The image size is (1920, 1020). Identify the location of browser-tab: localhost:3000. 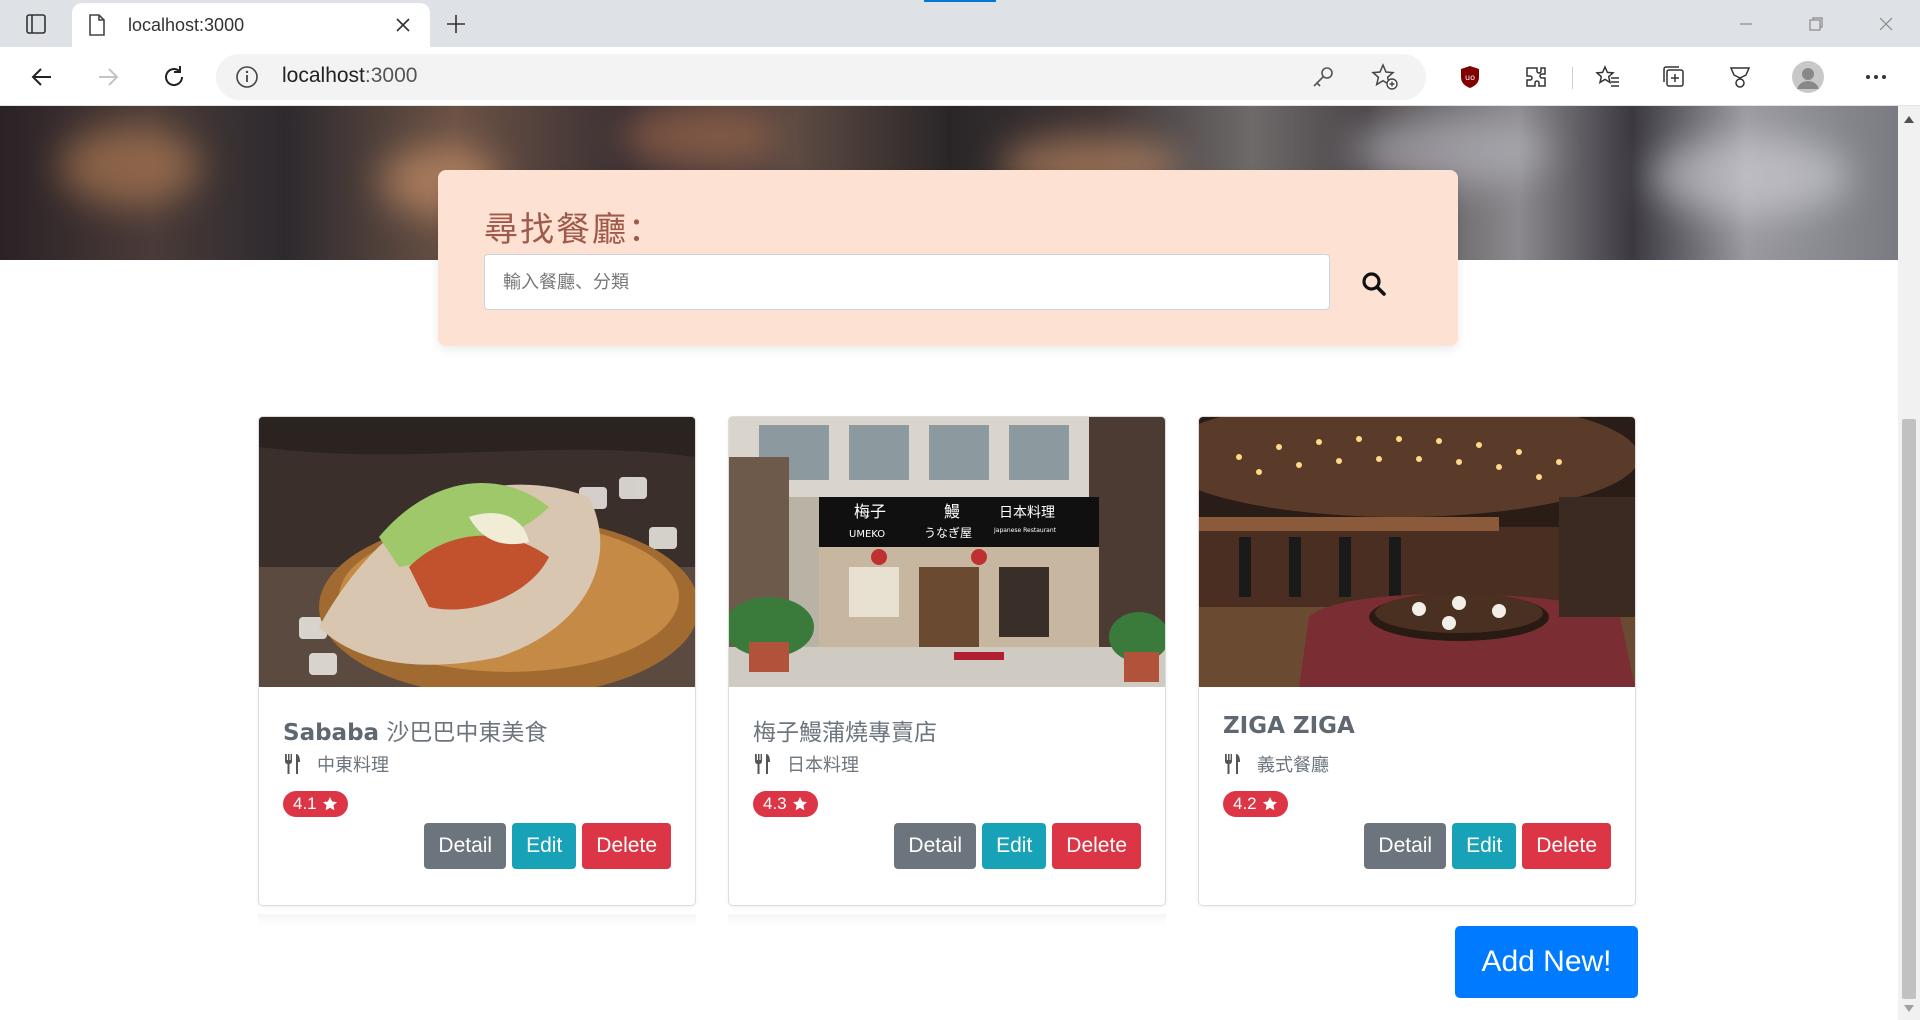
(251, 25).